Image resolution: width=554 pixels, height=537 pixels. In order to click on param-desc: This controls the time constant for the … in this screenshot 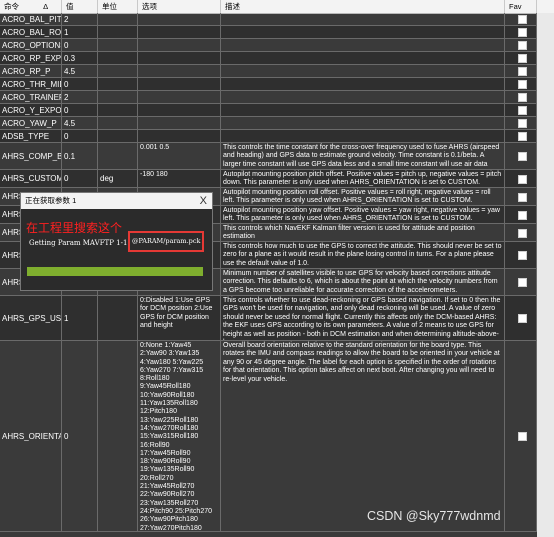, I will do `click(363, 156)`.